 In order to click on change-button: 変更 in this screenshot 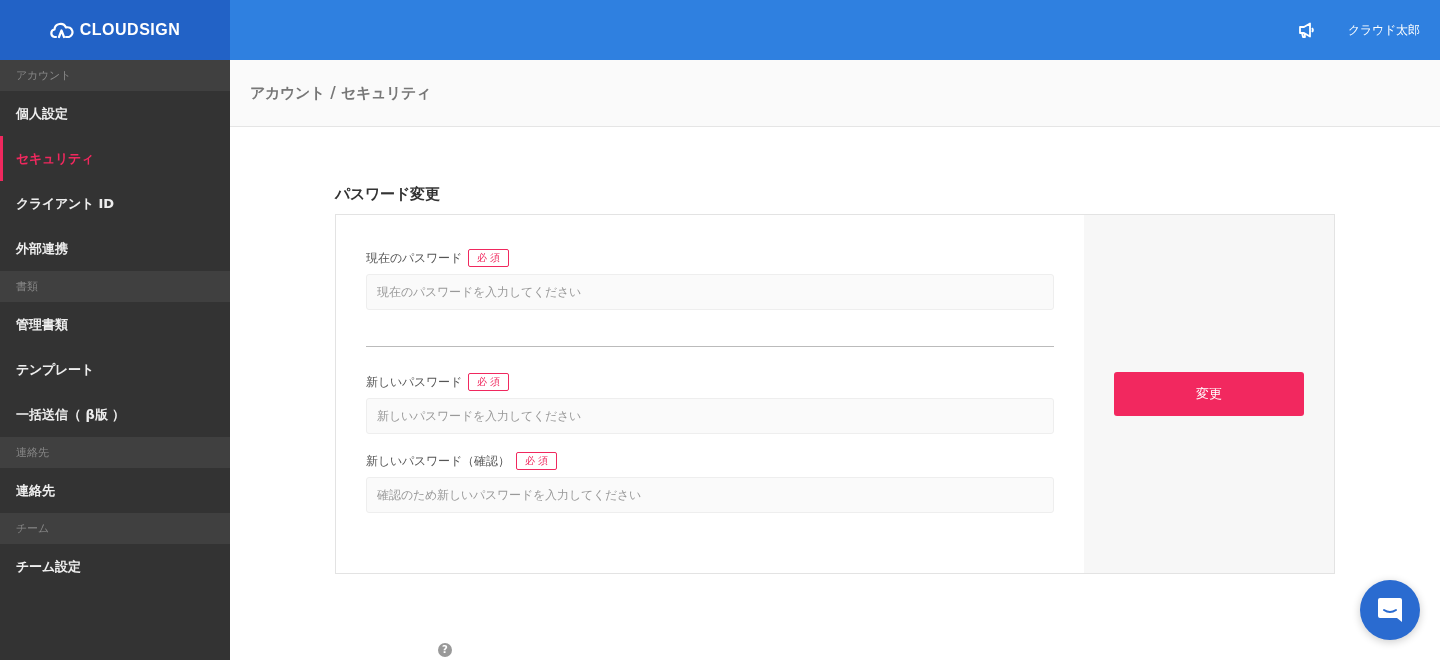, I will do `click(1209, 394)`.